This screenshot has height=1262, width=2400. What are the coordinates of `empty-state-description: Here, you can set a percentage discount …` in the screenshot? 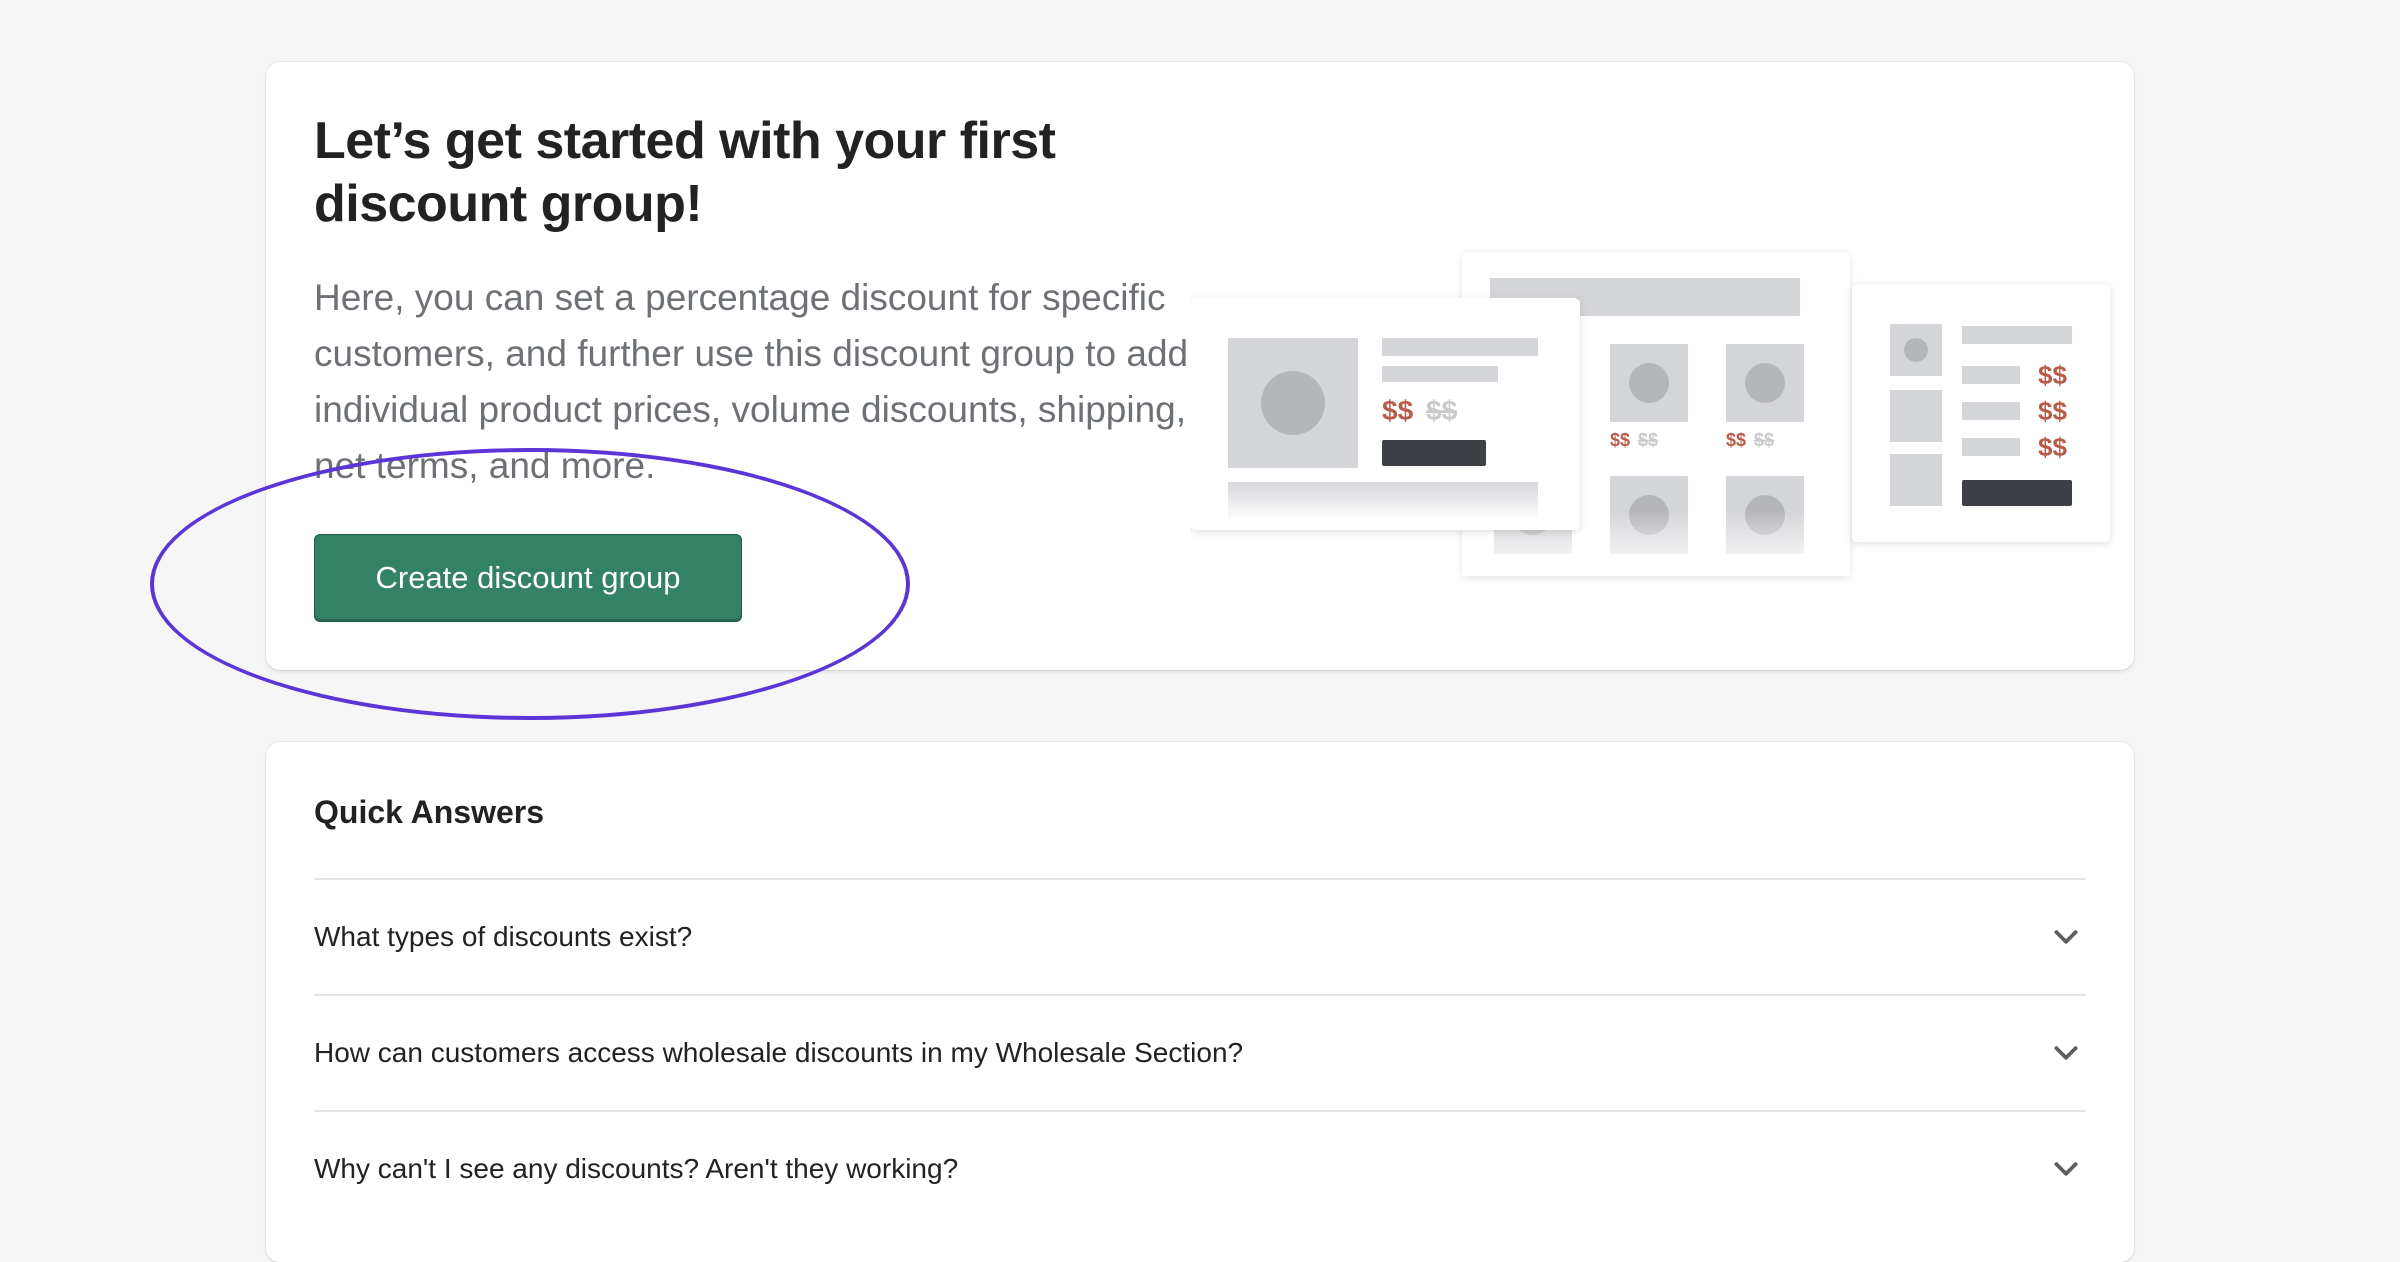 It's located at (751, 381).